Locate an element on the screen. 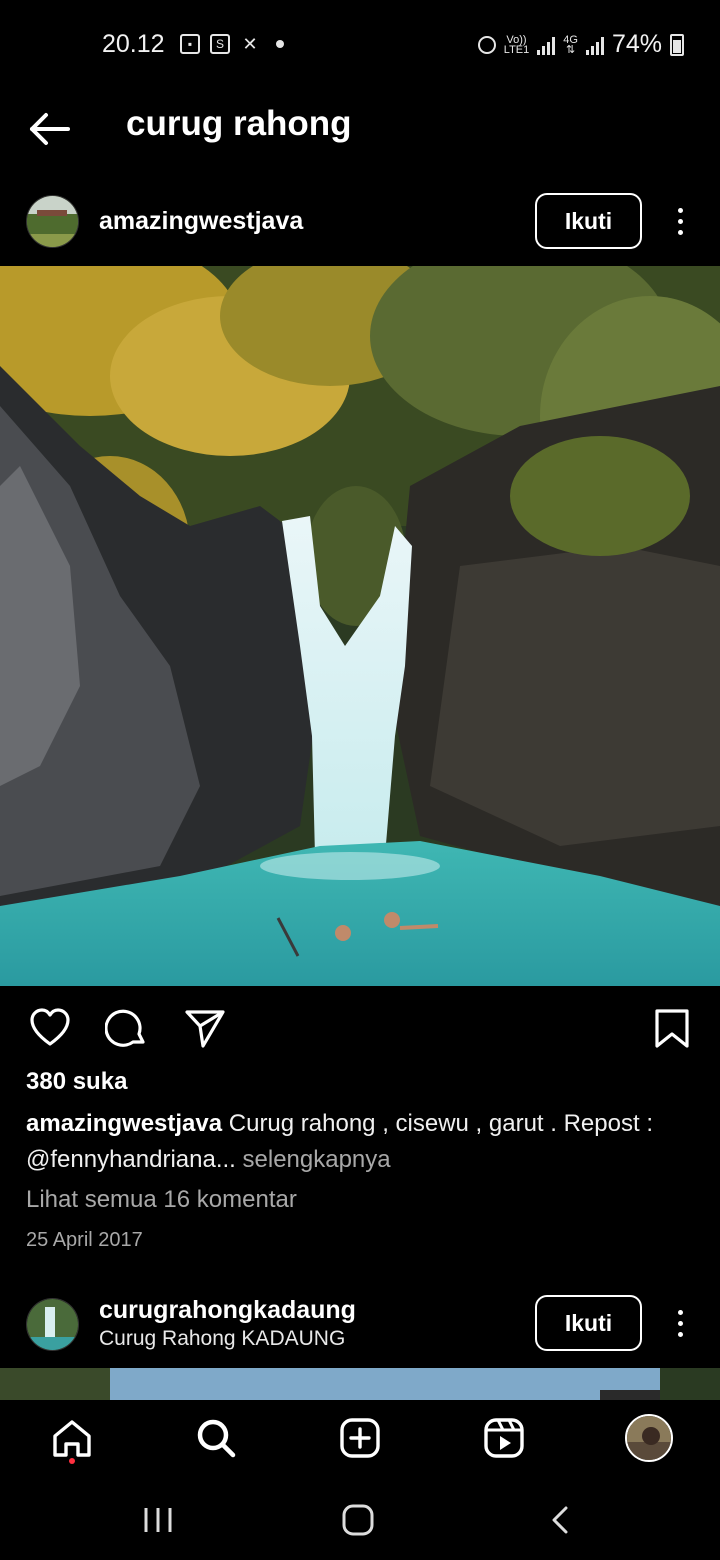 Image resolution: width=720 pixels, height=1560 pixels. paper-plane-icon is located at coordinates (205, 1029).